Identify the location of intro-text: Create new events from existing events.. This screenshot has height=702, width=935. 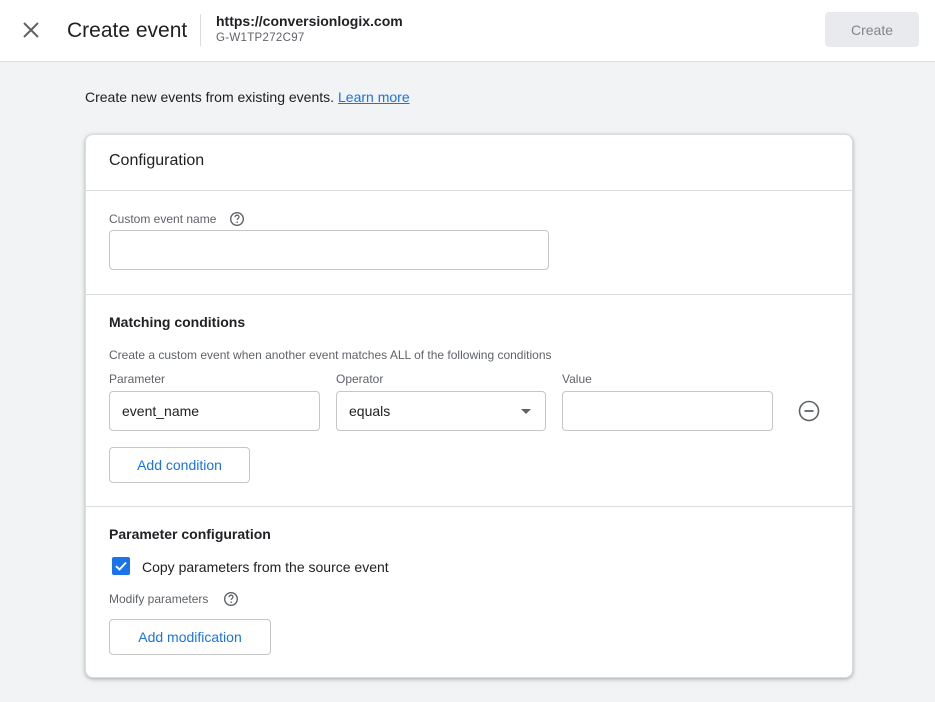
(210, 97).